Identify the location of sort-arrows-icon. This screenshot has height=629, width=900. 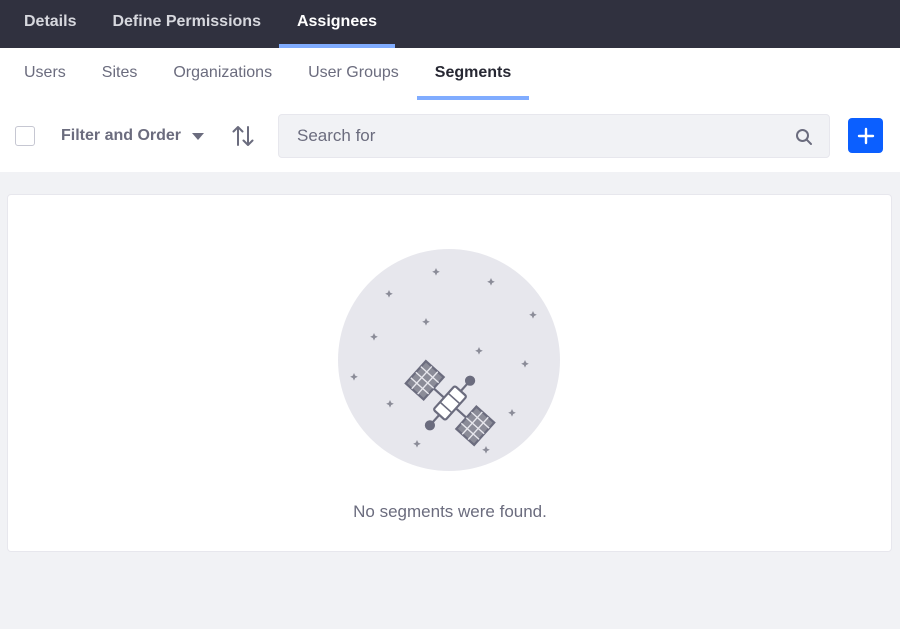
(243, 136).